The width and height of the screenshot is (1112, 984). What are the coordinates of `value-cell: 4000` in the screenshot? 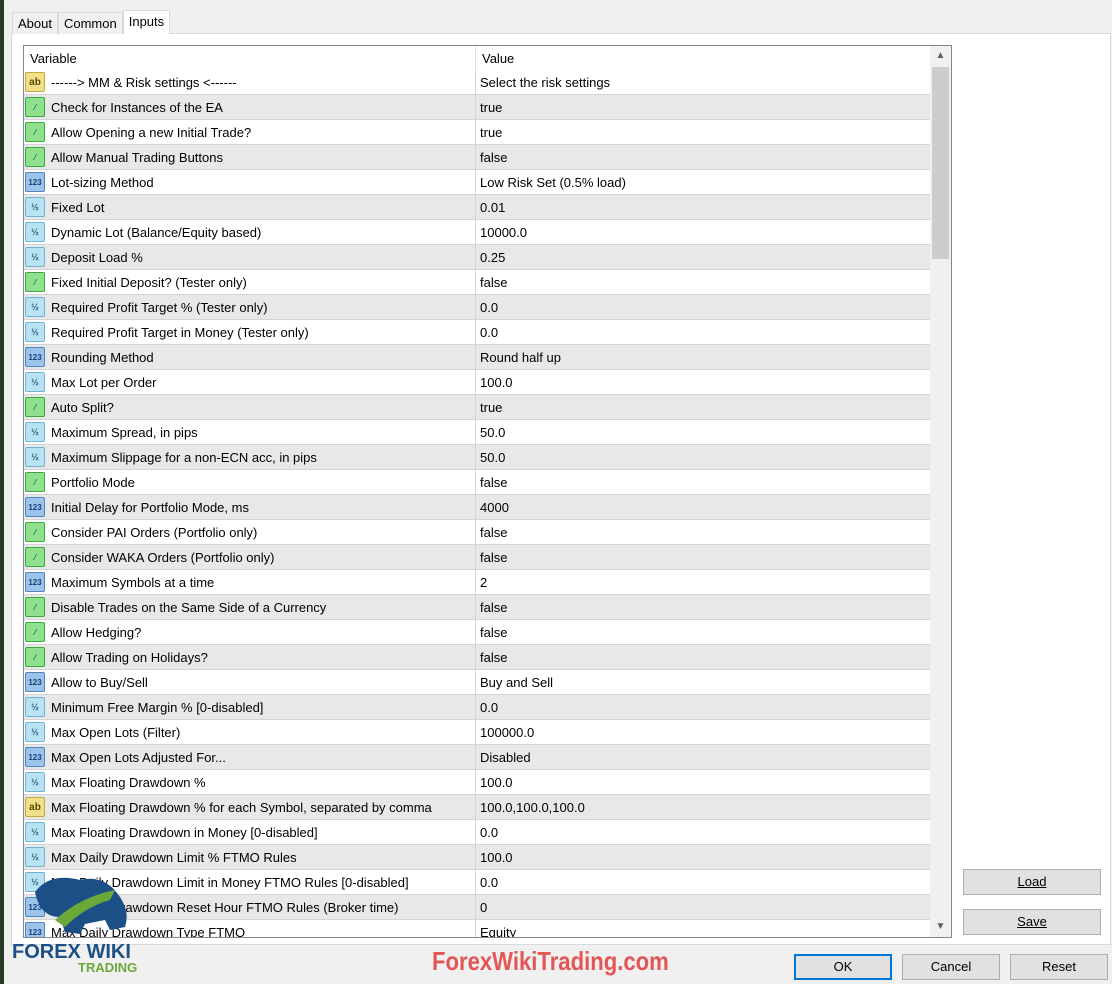 It's located at (492, 507).